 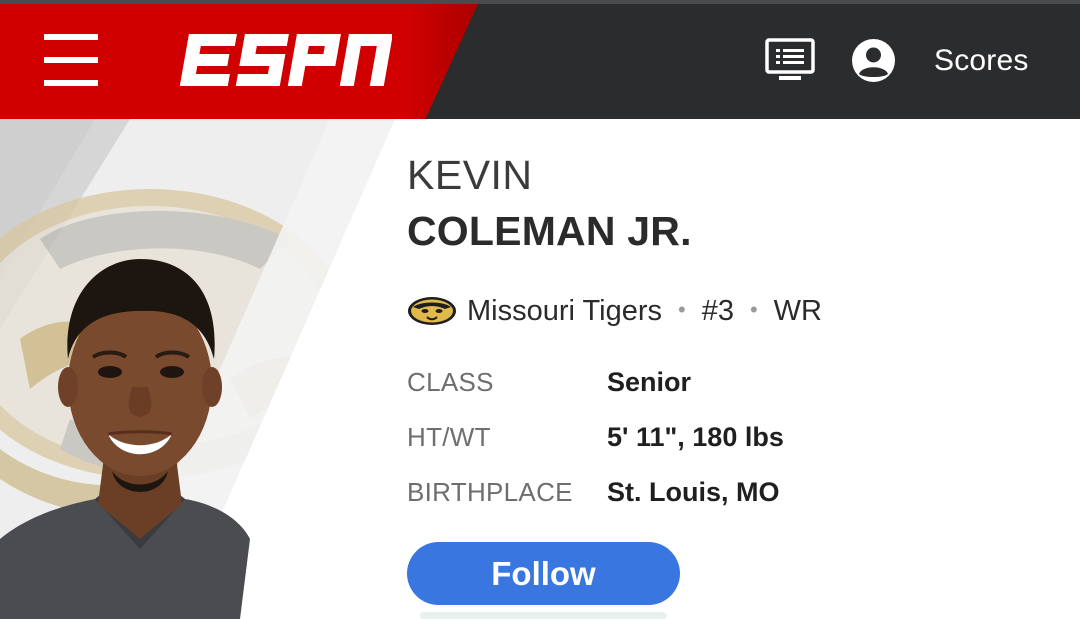 I want to click on status-bar-divider, so click(x=540, y=2).